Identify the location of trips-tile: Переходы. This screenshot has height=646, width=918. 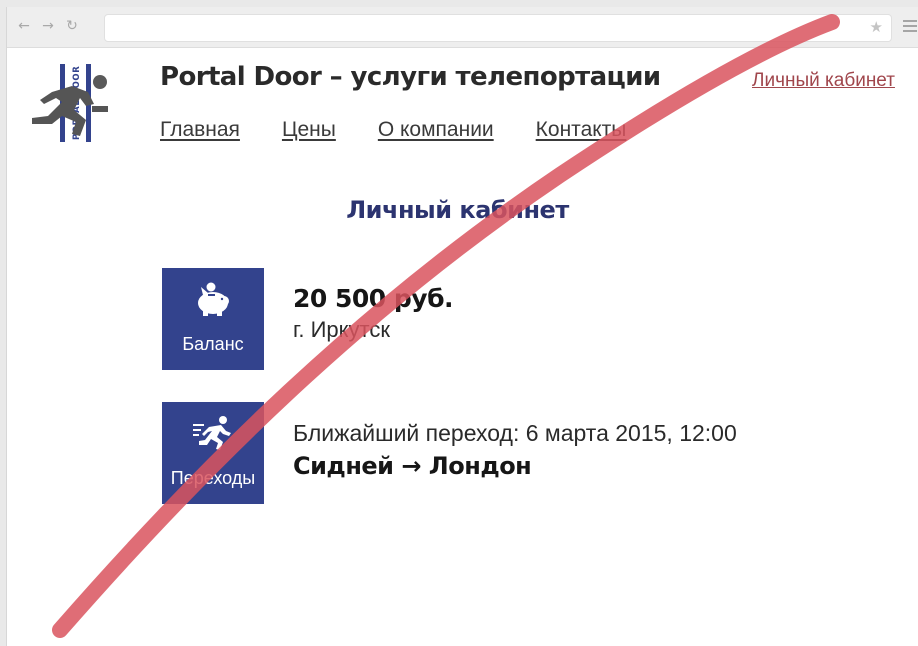
(213, 453).